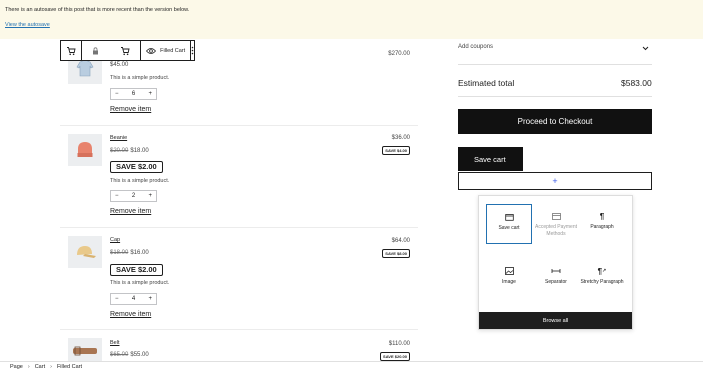  I want to click on add-coupons-label: Add coupons, so click(476, 47).